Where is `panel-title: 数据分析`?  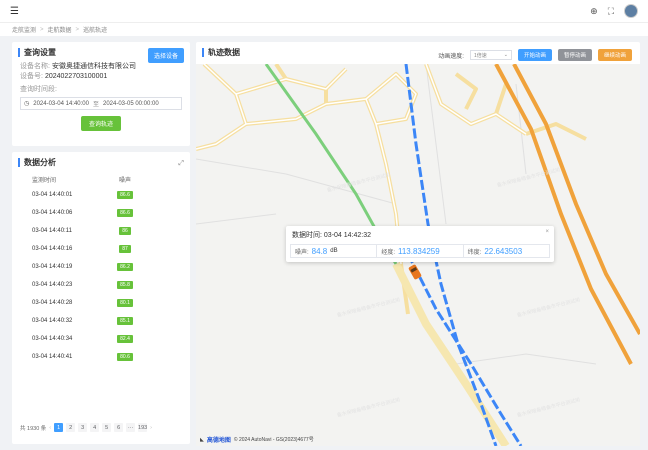
panel-title: 数据分析 is located at coordinates (101, 162).